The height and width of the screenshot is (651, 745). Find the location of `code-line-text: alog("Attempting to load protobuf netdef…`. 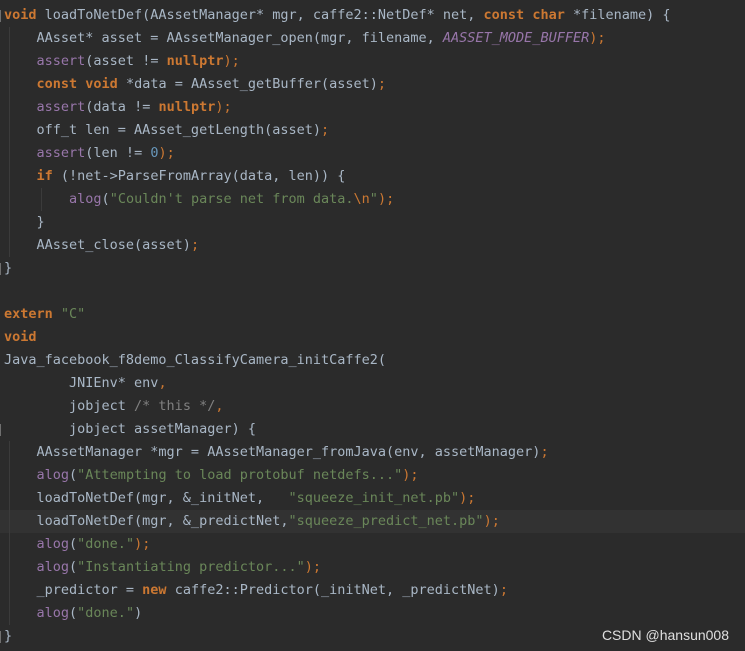

code-line-text: alog("Attempting to load protobuf netdef… is located at coordinates (211, 475).